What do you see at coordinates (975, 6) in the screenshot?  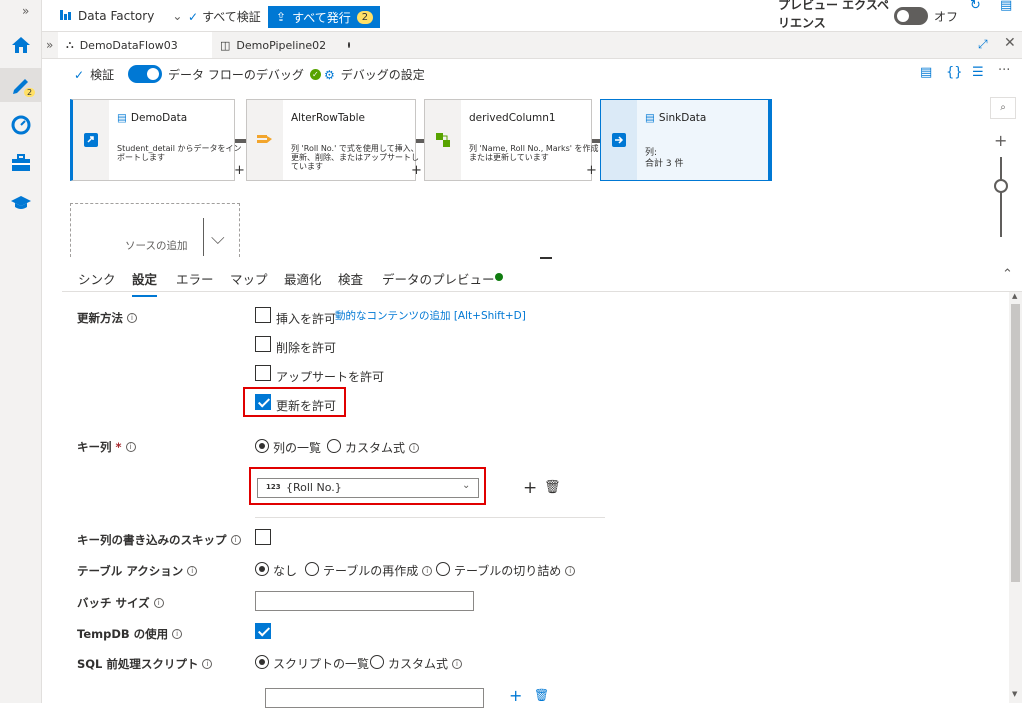 I see `refresh-icon: ↻` at bounding box center [975, 6].